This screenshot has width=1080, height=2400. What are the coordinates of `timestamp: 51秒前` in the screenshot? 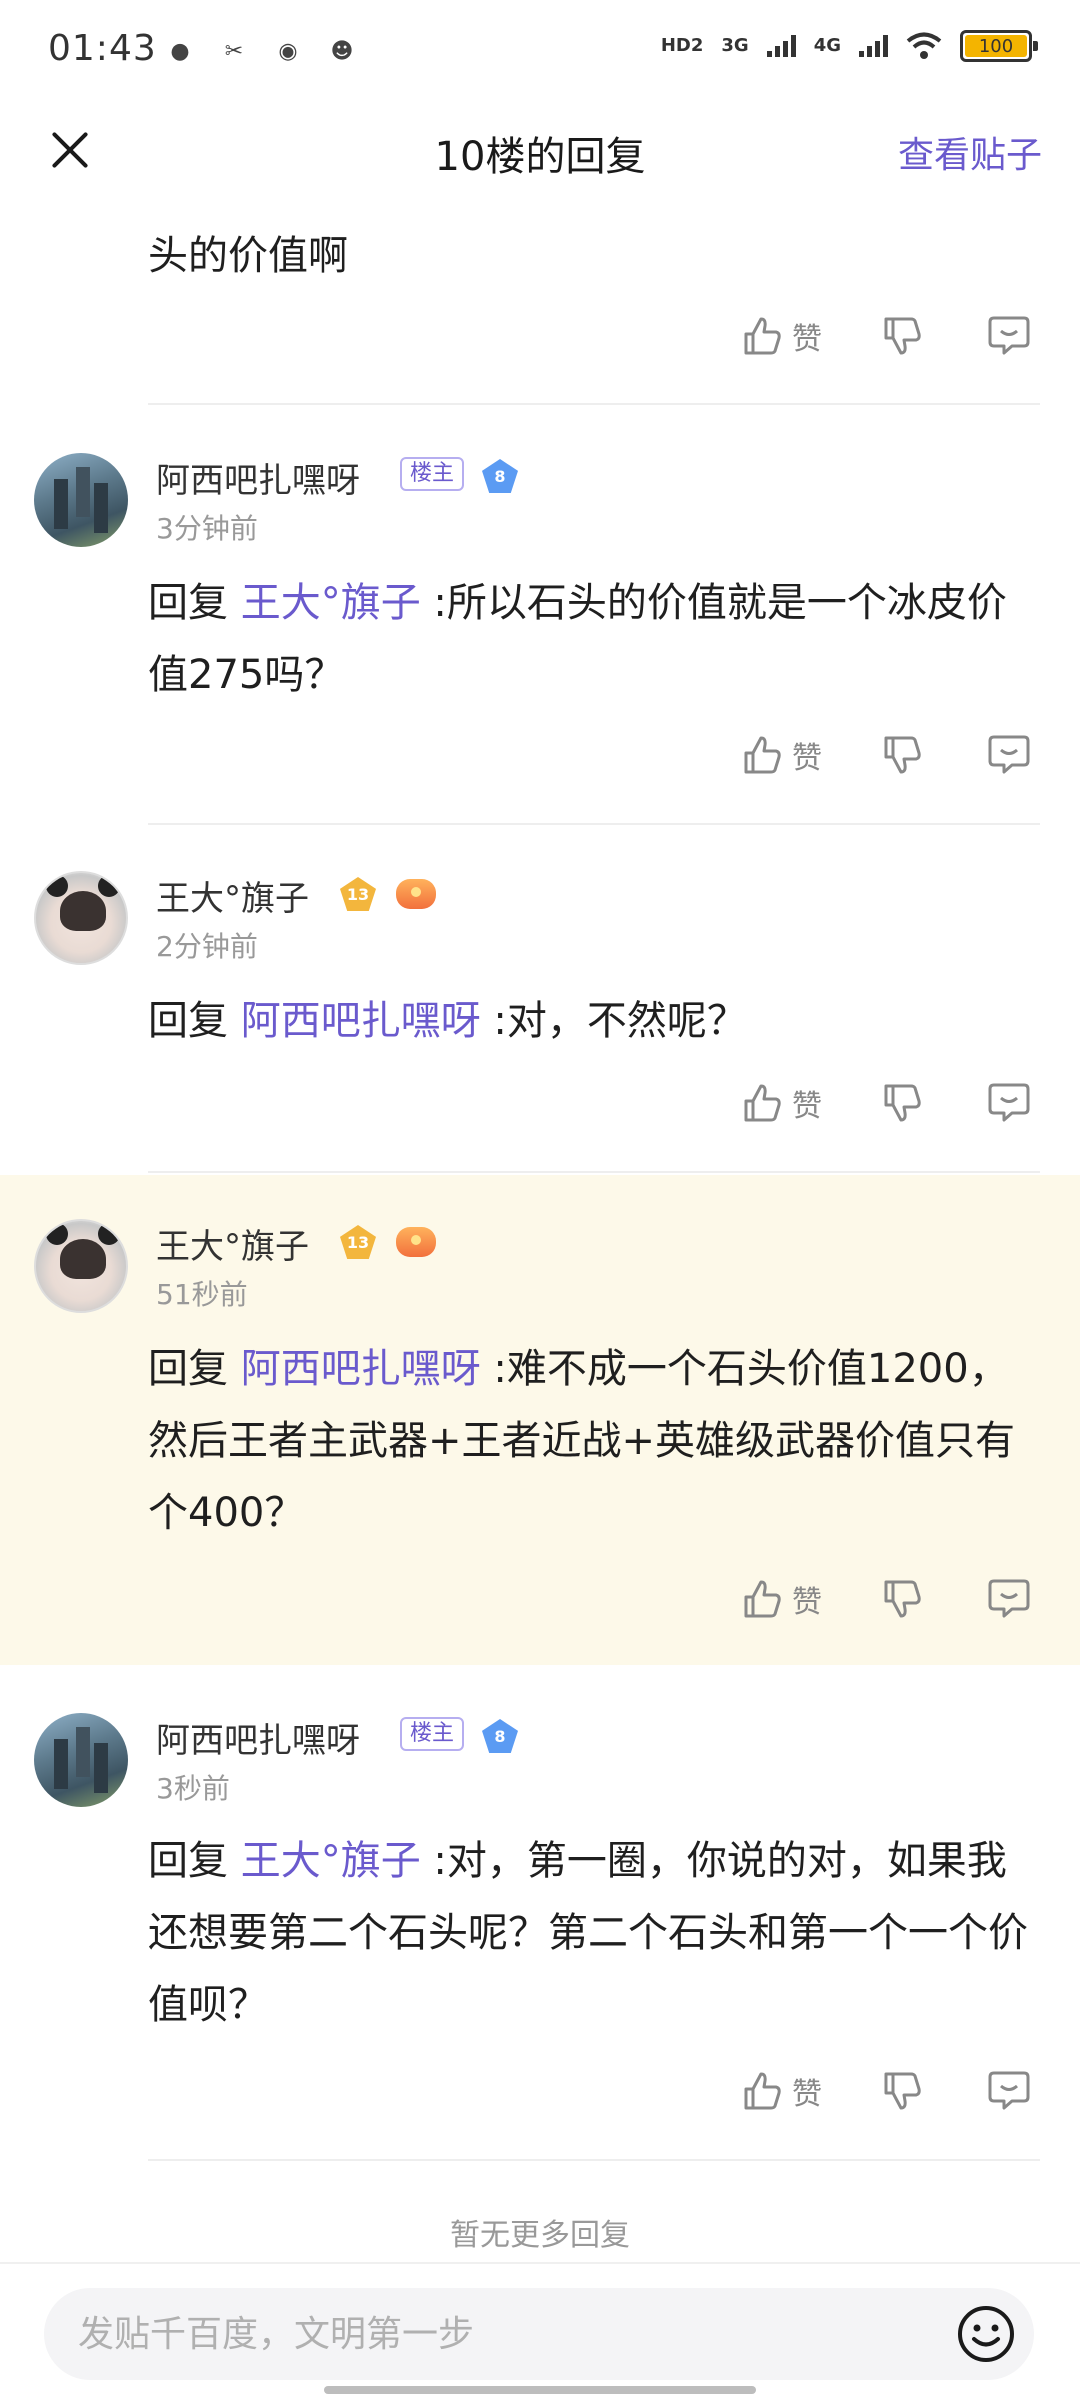 It's located at (202, 1294).